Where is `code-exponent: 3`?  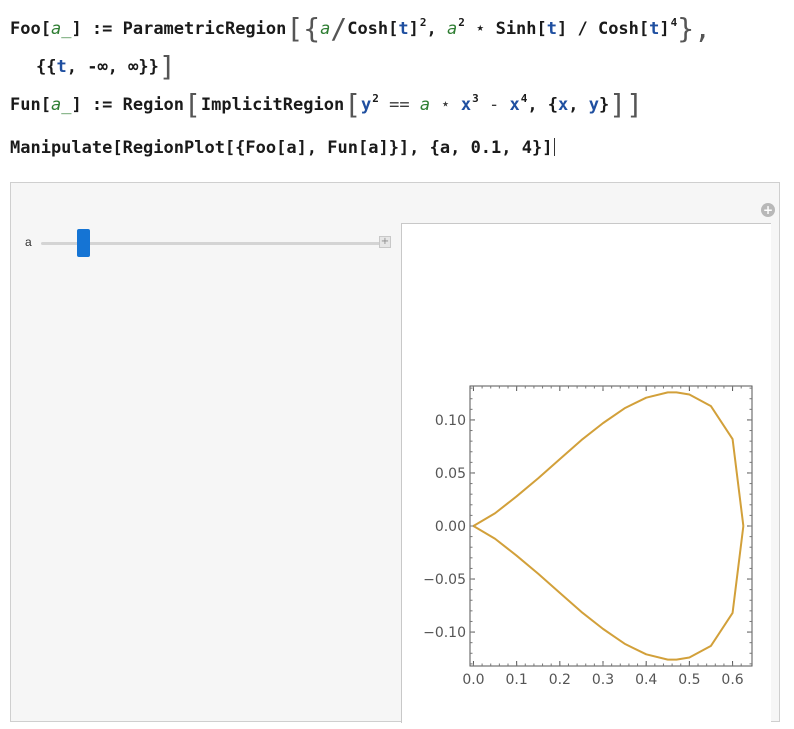 code-exponent: 3 is located at coordinates (475, 98).